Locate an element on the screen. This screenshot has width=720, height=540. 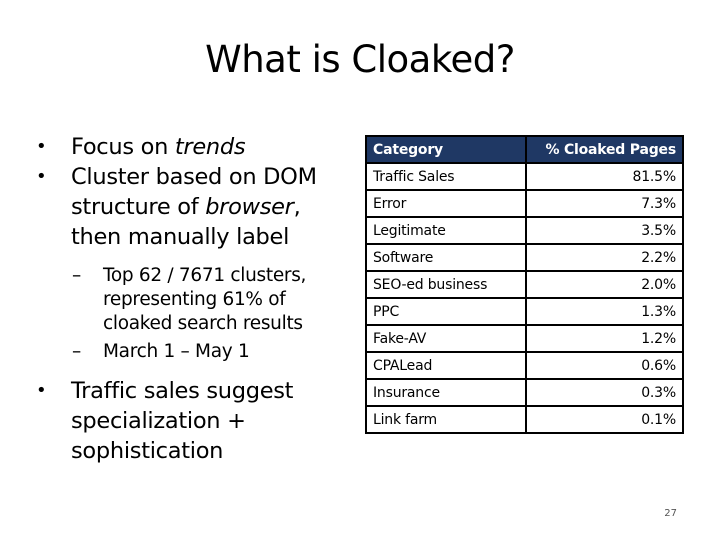
table-row: Link farm 0.1% is located at coordinates (524, 419).